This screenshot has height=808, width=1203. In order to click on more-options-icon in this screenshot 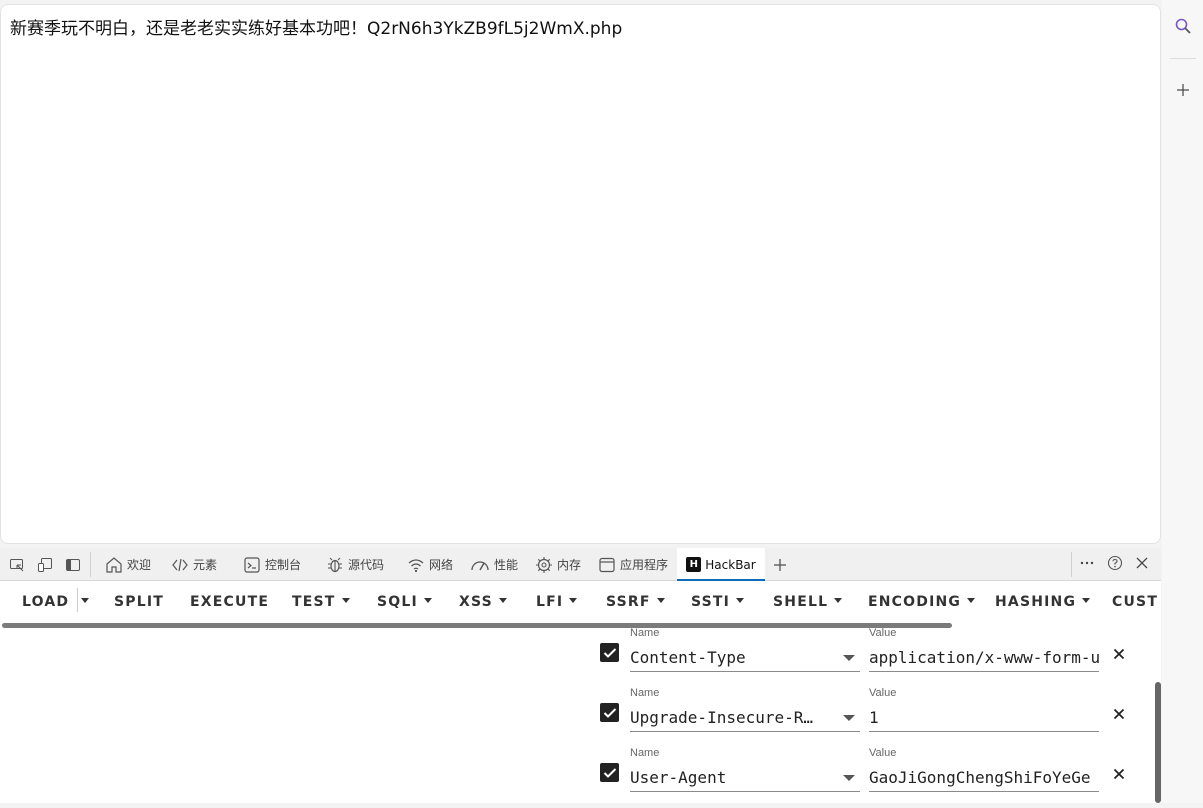, I will do `click(1087, 563)`.